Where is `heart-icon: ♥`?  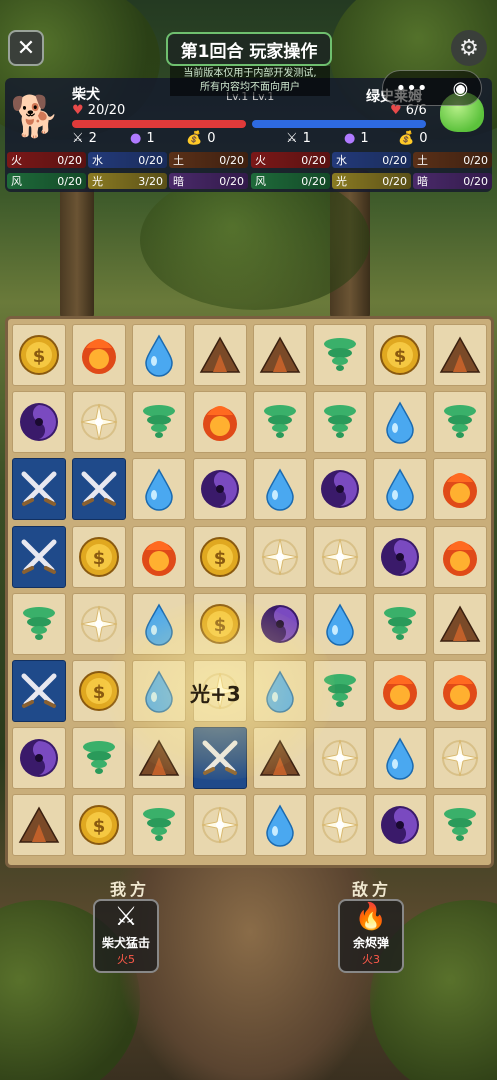 heart-icon: ♥ is located at coordinates (78, 110).